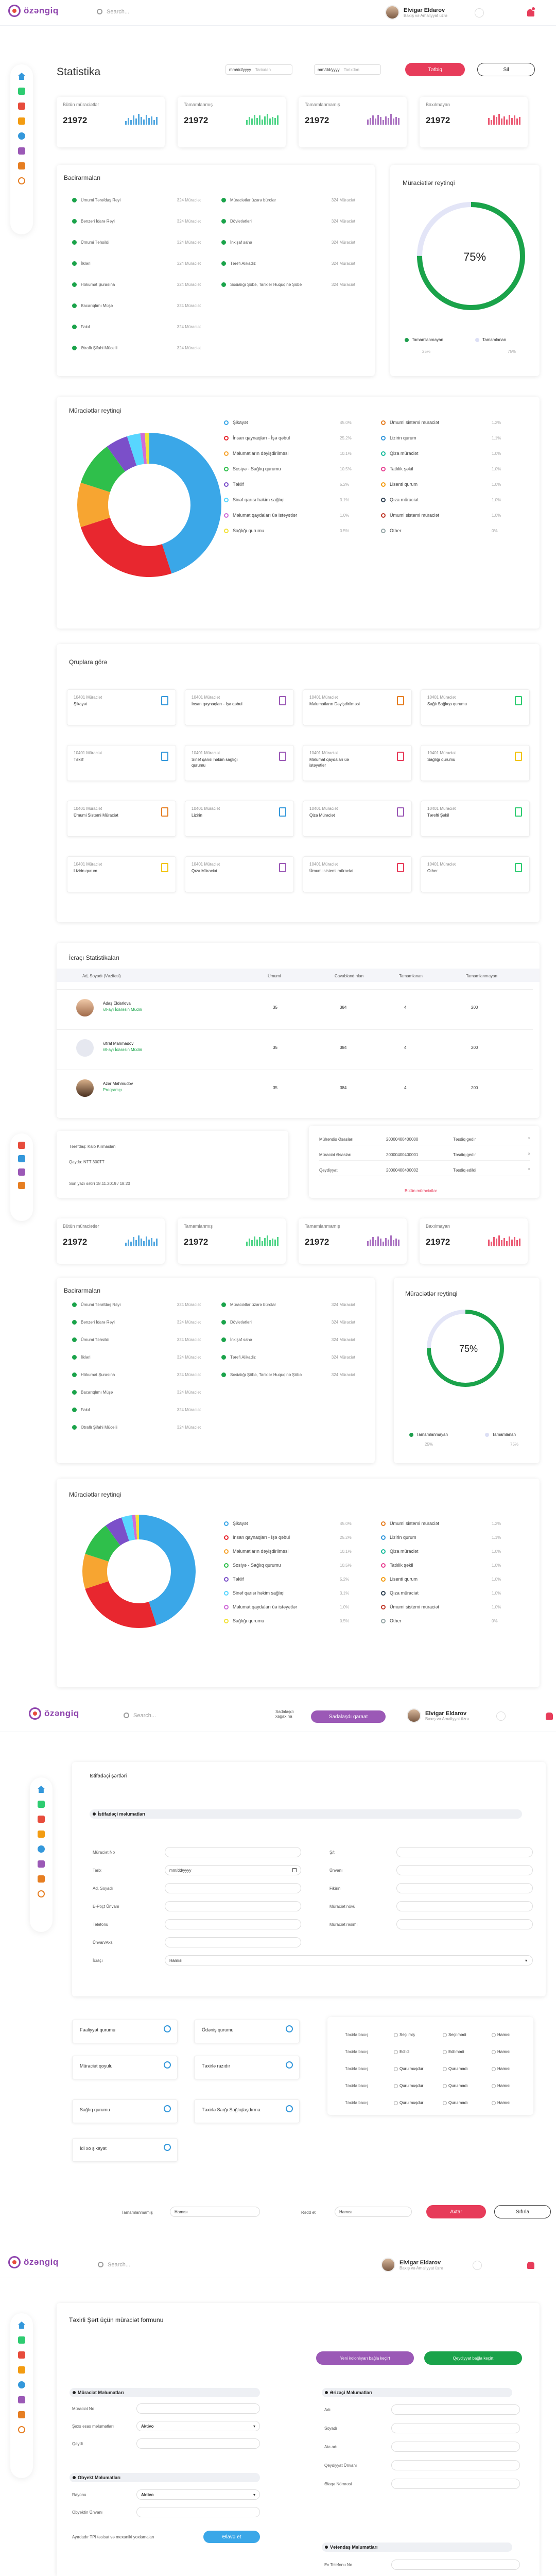  I want to click on dept-row: Hökumət Şurasına 324 Müraciət, so click(136, 284).